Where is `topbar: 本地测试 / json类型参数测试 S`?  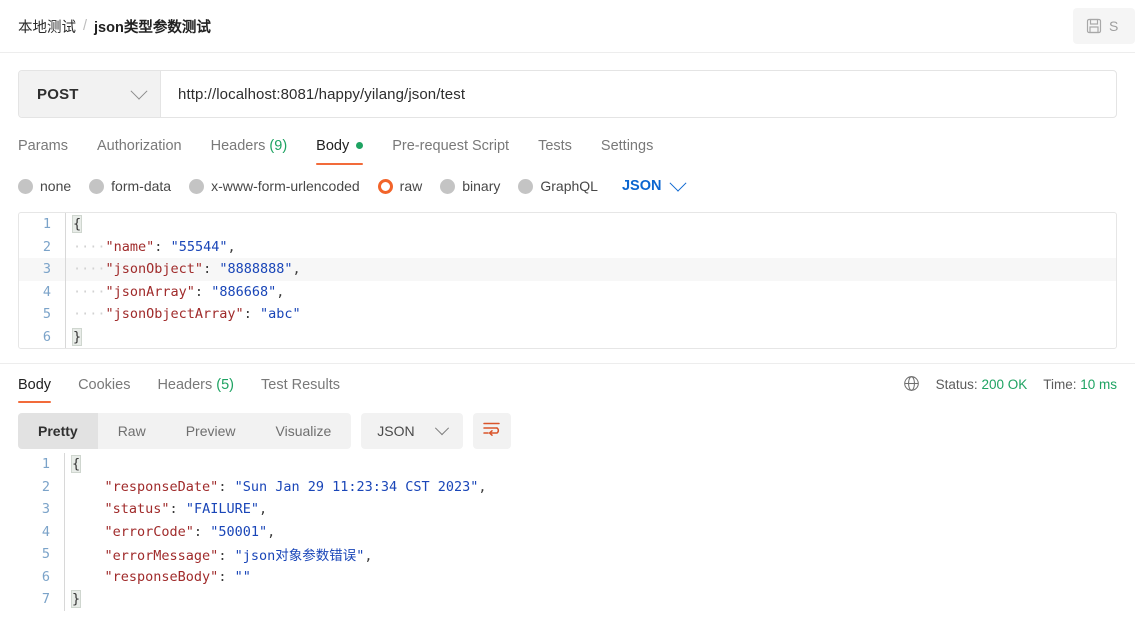 topbar: 本地测试 / json类型参数测试 S is located at coordinates (567, 26).